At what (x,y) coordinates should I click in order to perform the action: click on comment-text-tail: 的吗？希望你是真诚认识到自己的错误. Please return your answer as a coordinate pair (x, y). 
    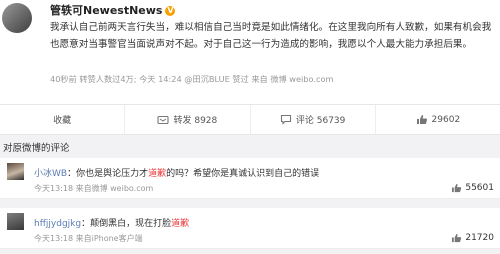
    Looking at the image, I should click on (243, 174).